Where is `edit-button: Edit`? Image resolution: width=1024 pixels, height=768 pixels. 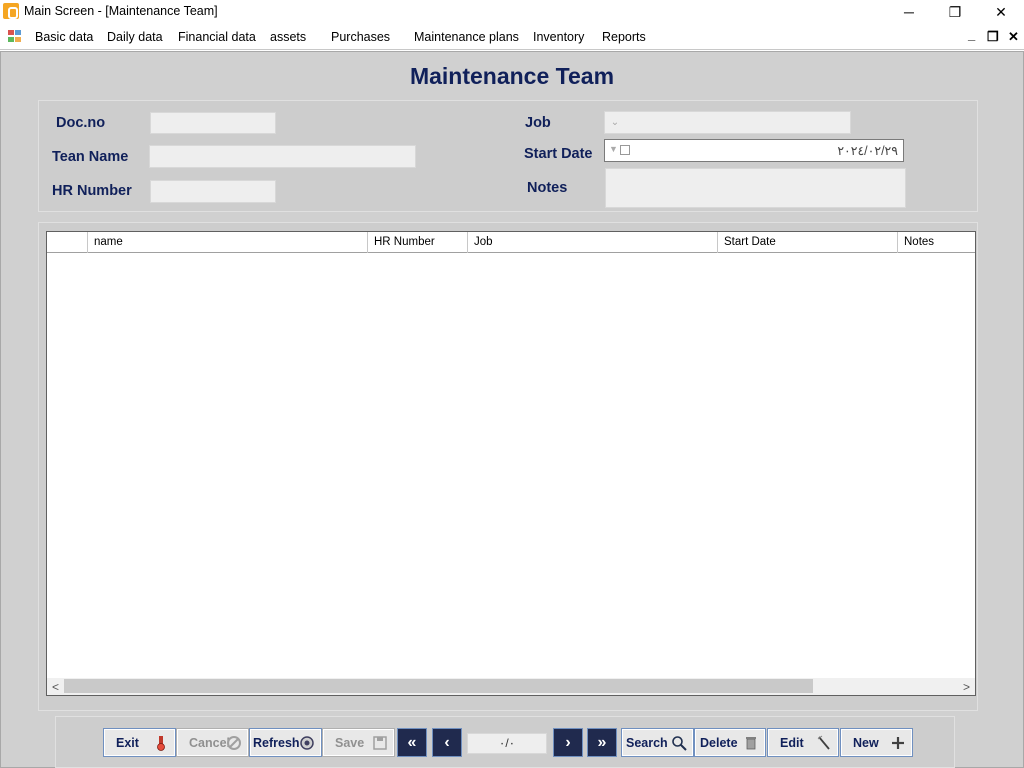
edit-button: Edit is located at coordinates (803, 742).